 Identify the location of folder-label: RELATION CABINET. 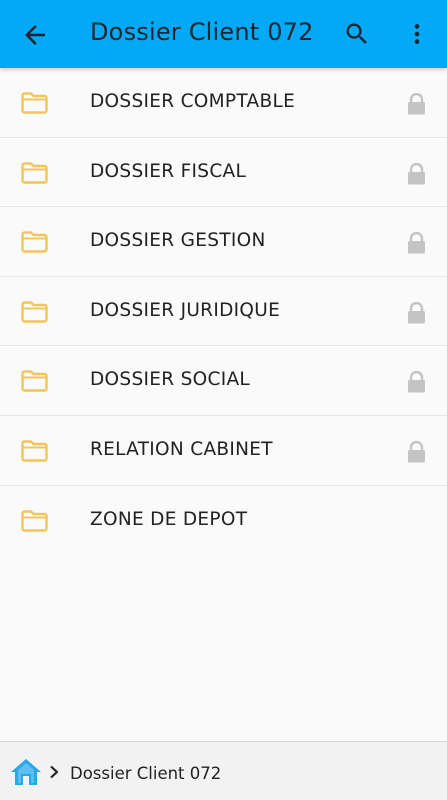
(181, 449).